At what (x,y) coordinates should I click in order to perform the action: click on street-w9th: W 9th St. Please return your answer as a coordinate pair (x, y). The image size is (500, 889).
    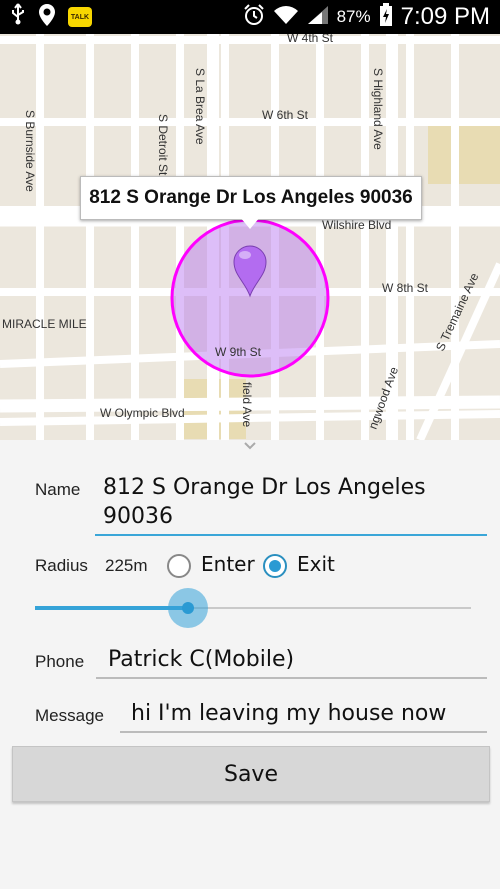
    Looking at the image, I should click on (238, 352).